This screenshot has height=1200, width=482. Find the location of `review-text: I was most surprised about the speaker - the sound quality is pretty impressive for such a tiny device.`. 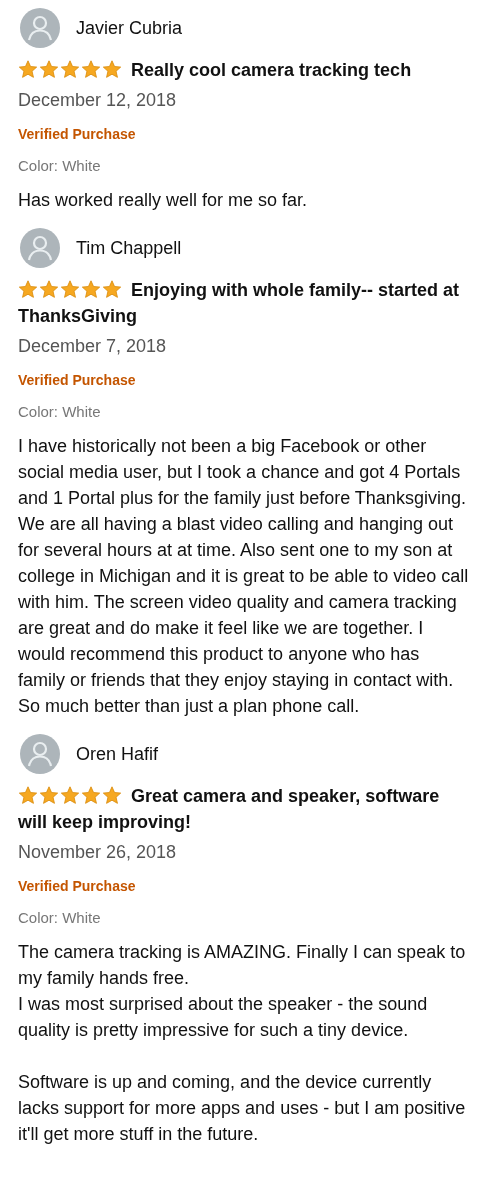

review-text: I was most surprised about the speaker - the sound quality is pretty impressive for such a tiny device. is located at coordinates (223, 1017).